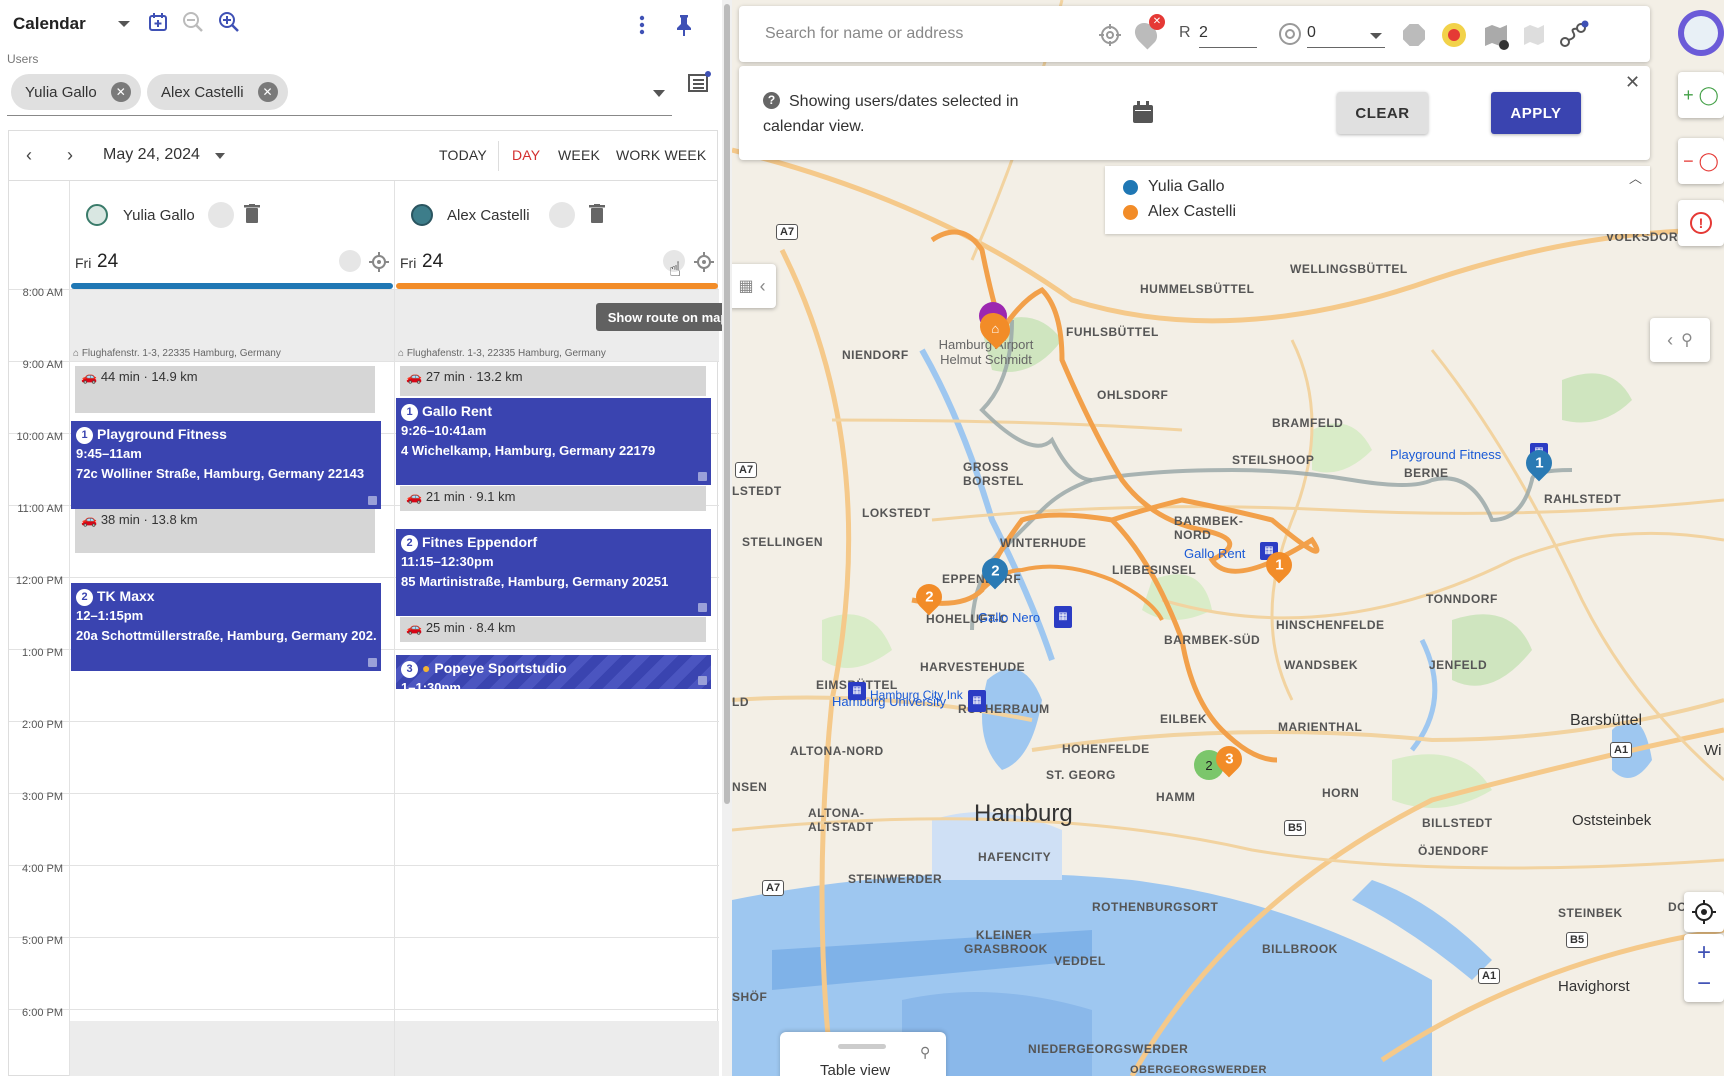 Image resolution: width=1724 pixels, height=1076 pixels. What do you see at coordinates (1157, 22) in the screenshot?
I see `clear-location-icon: ✕` at bounding box center [1157, 22].